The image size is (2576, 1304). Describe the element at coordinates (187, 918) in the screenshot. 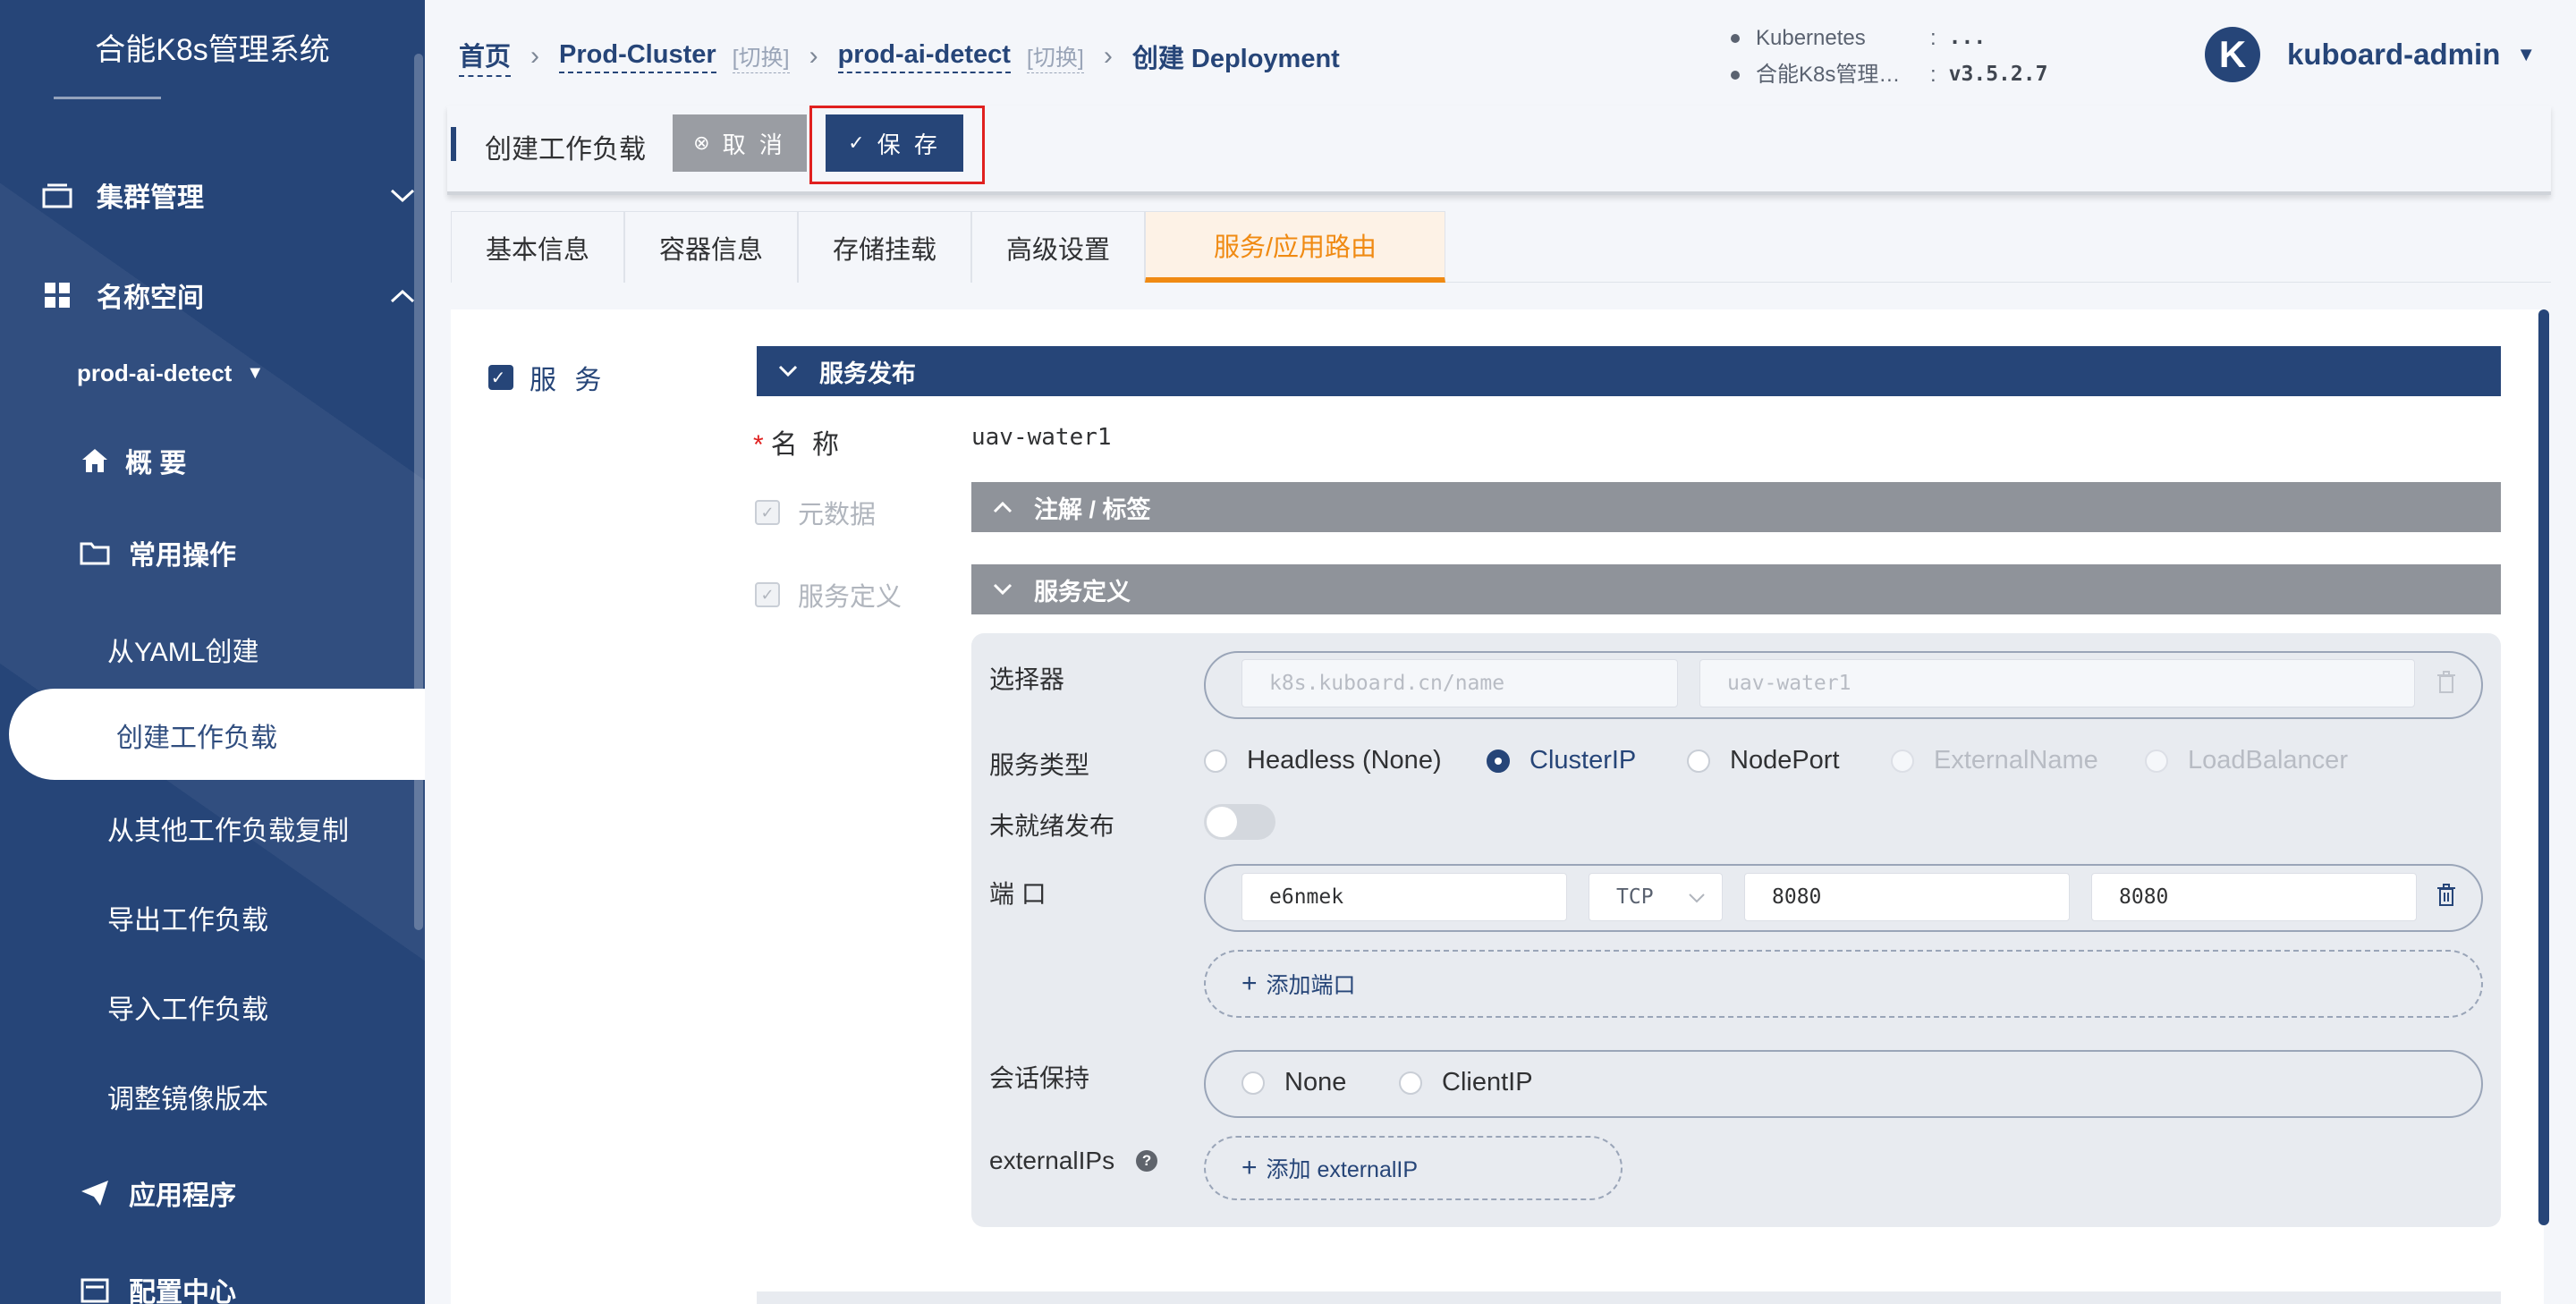

I see `sidebar-sub-export: 导出工作负载` at that location.